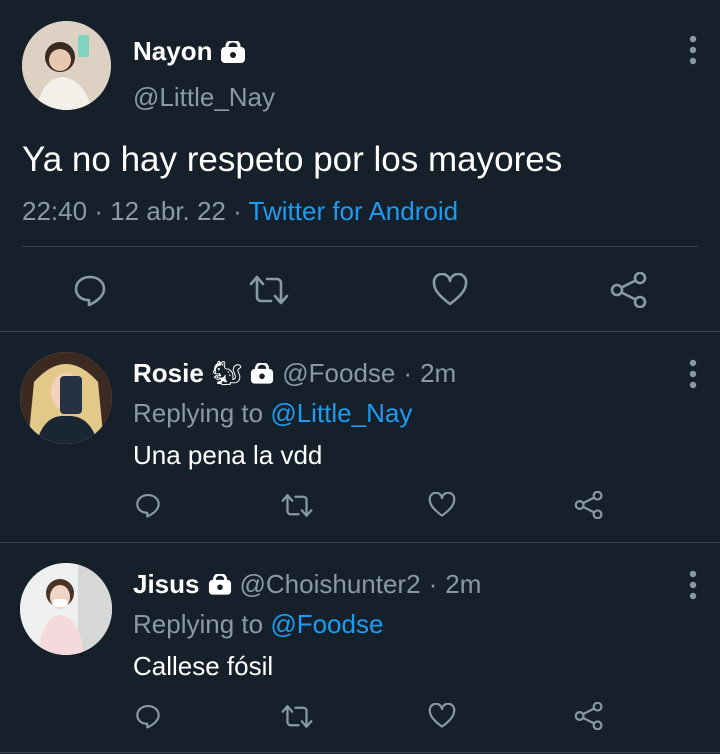 This screenshot has height=754, width=720. What do you see at coordinates (166, 584) in the screenshot?
I see `author-name: Jisus` at bounding box center [166, 584].